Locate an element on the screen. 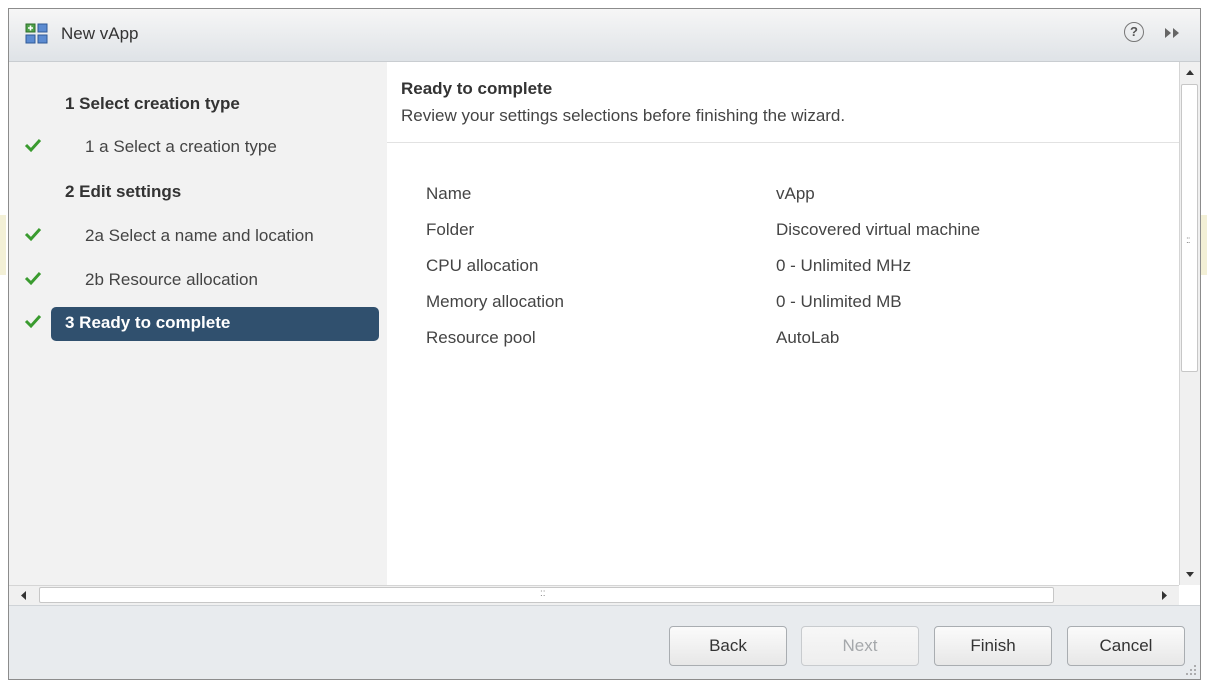  nav-step-select-name-and-location: 2a Select a name and location is located at coordinates (198, 236).